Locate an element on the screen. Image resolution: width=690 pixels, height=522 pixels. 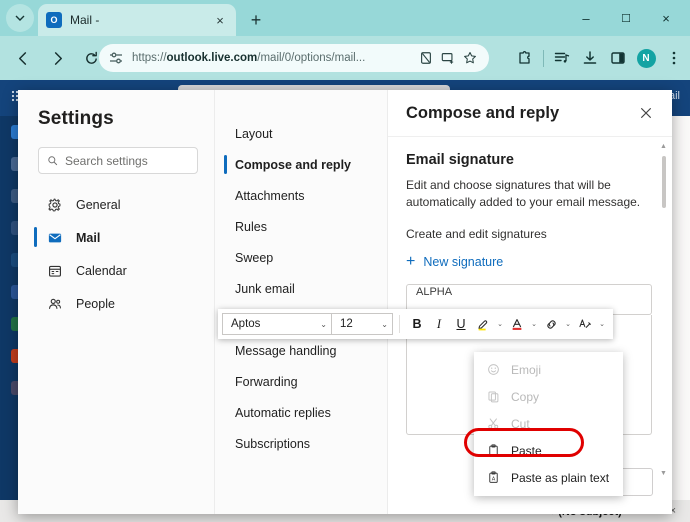
link-chevron-down-icon: ⌄ is located at coordinates (568, 324).